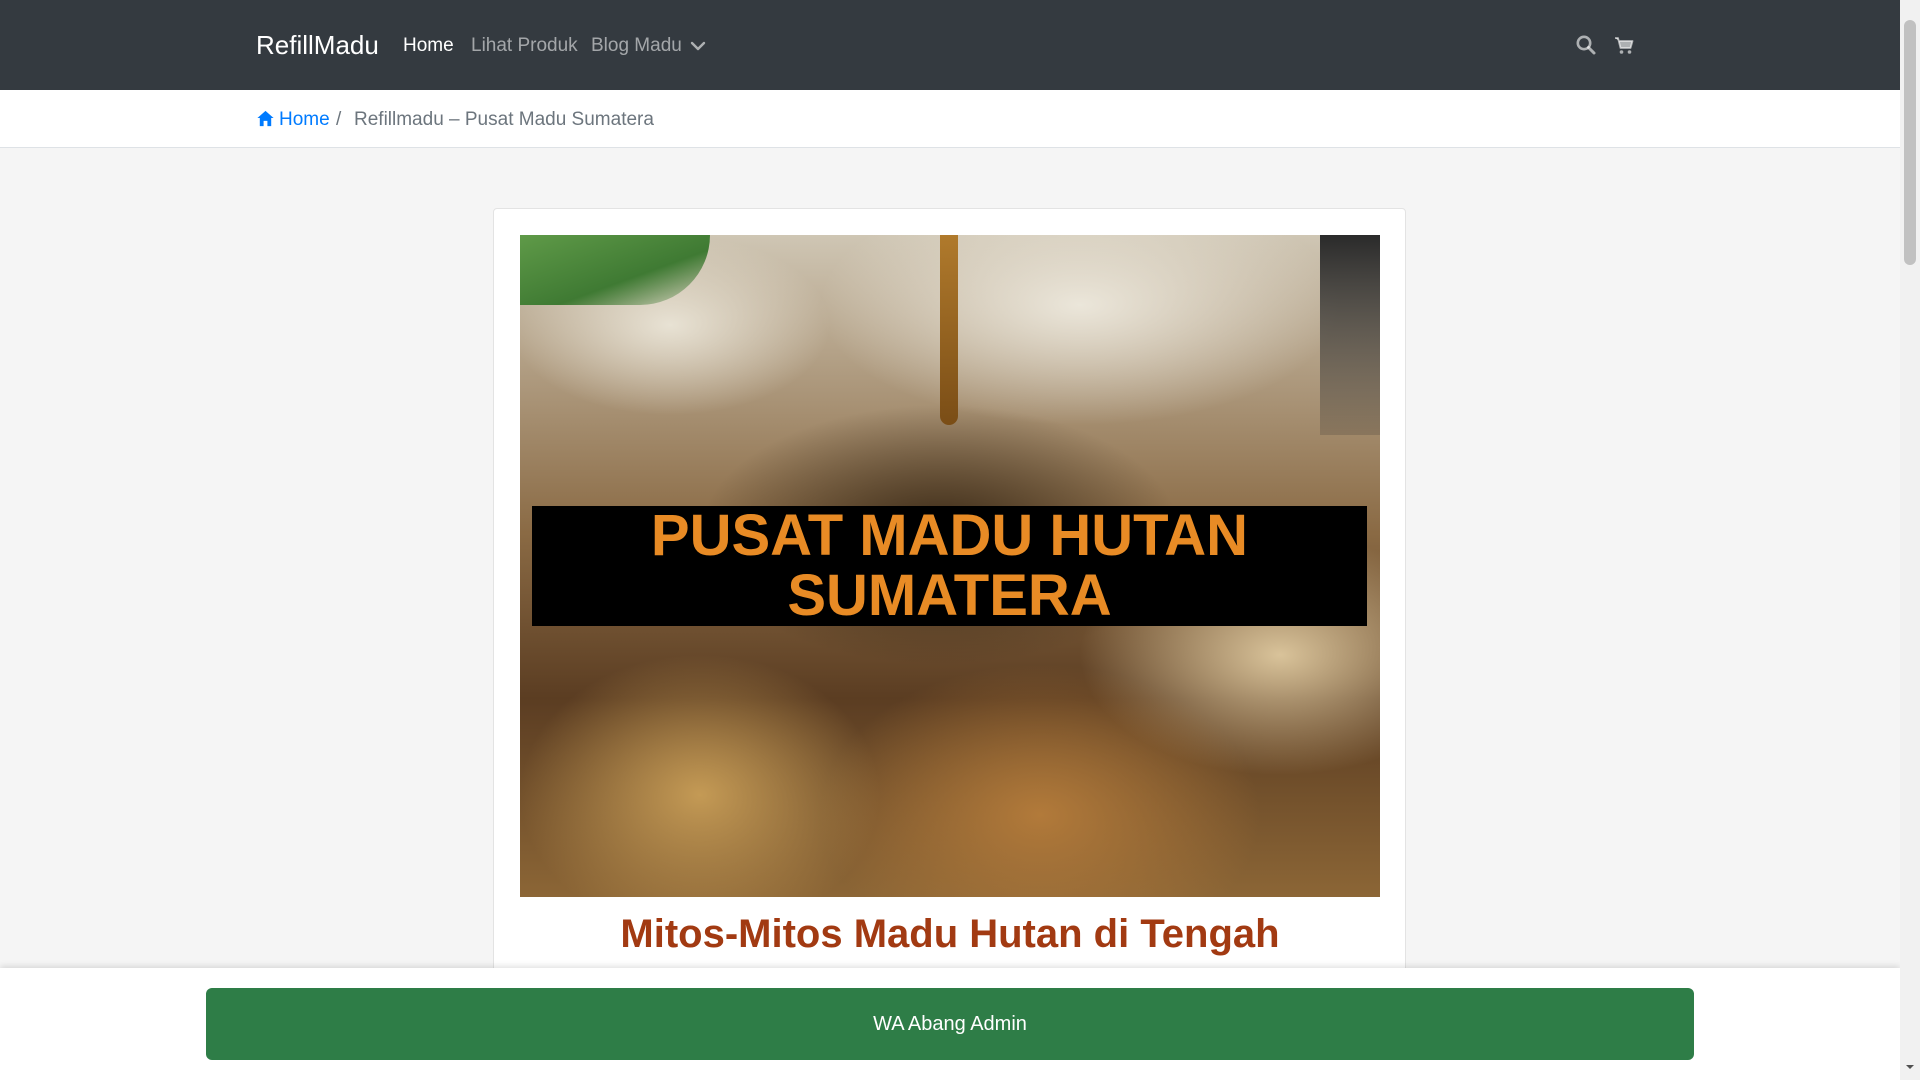 The width and height of the screenshot is (1920, 1080). What do you see at coordinates (524, 46) in the screenshot?
I see `nav-lihat-produk: Lihat Produk` at bounding box center [524, 46].